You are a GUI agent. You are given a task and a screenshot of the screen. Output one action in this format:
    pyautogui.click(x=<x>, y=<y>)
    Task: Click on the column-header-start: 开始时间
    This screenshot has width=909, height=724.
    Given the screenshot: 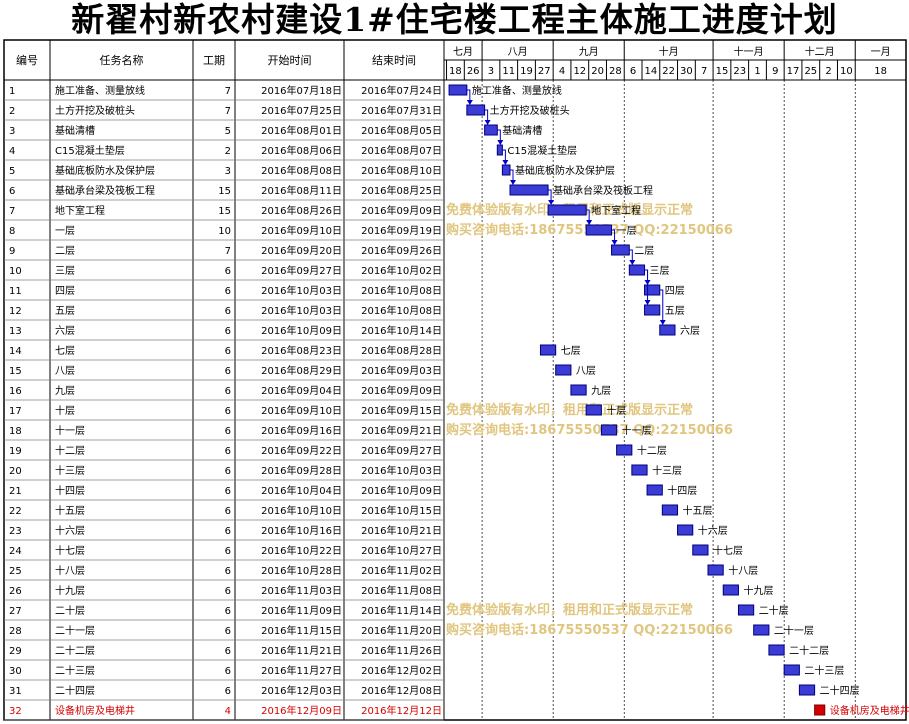 What is the action you would take?
    pyautogui.click(x=290, y=60)
    